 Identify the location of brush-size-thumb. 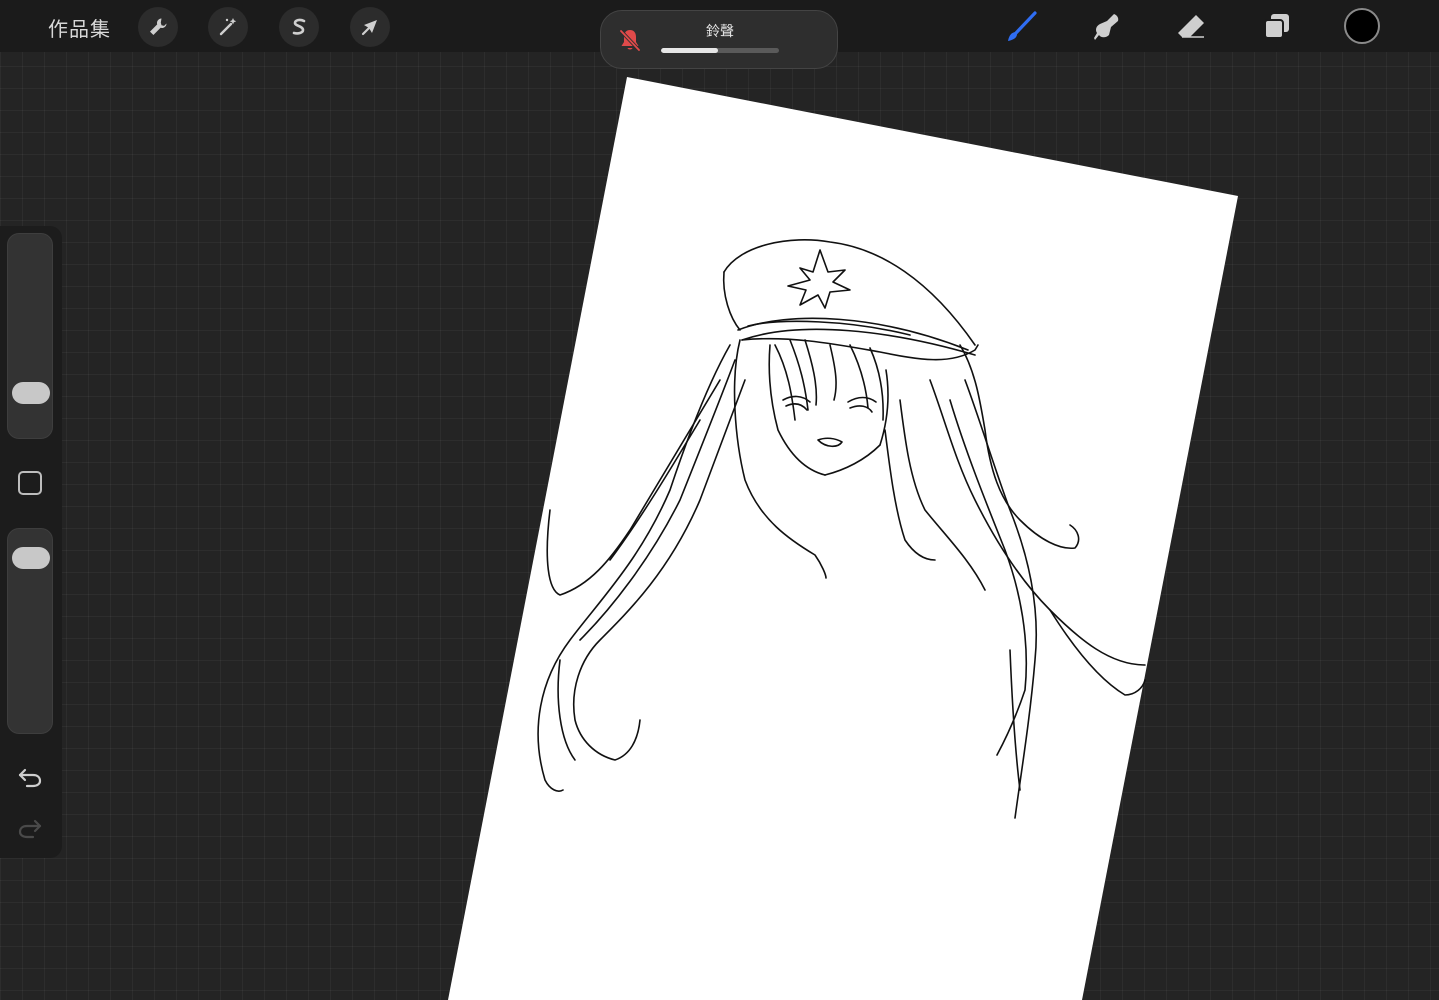
(31, 393).